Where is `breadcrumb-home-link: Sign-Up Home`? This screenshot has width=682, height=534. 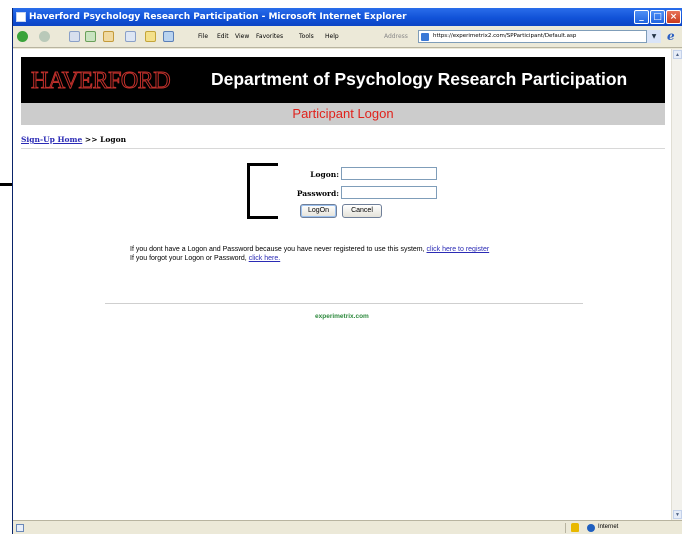 breadcrumb-home-link: Sign-Up Home is located at coordinates (51, 139).